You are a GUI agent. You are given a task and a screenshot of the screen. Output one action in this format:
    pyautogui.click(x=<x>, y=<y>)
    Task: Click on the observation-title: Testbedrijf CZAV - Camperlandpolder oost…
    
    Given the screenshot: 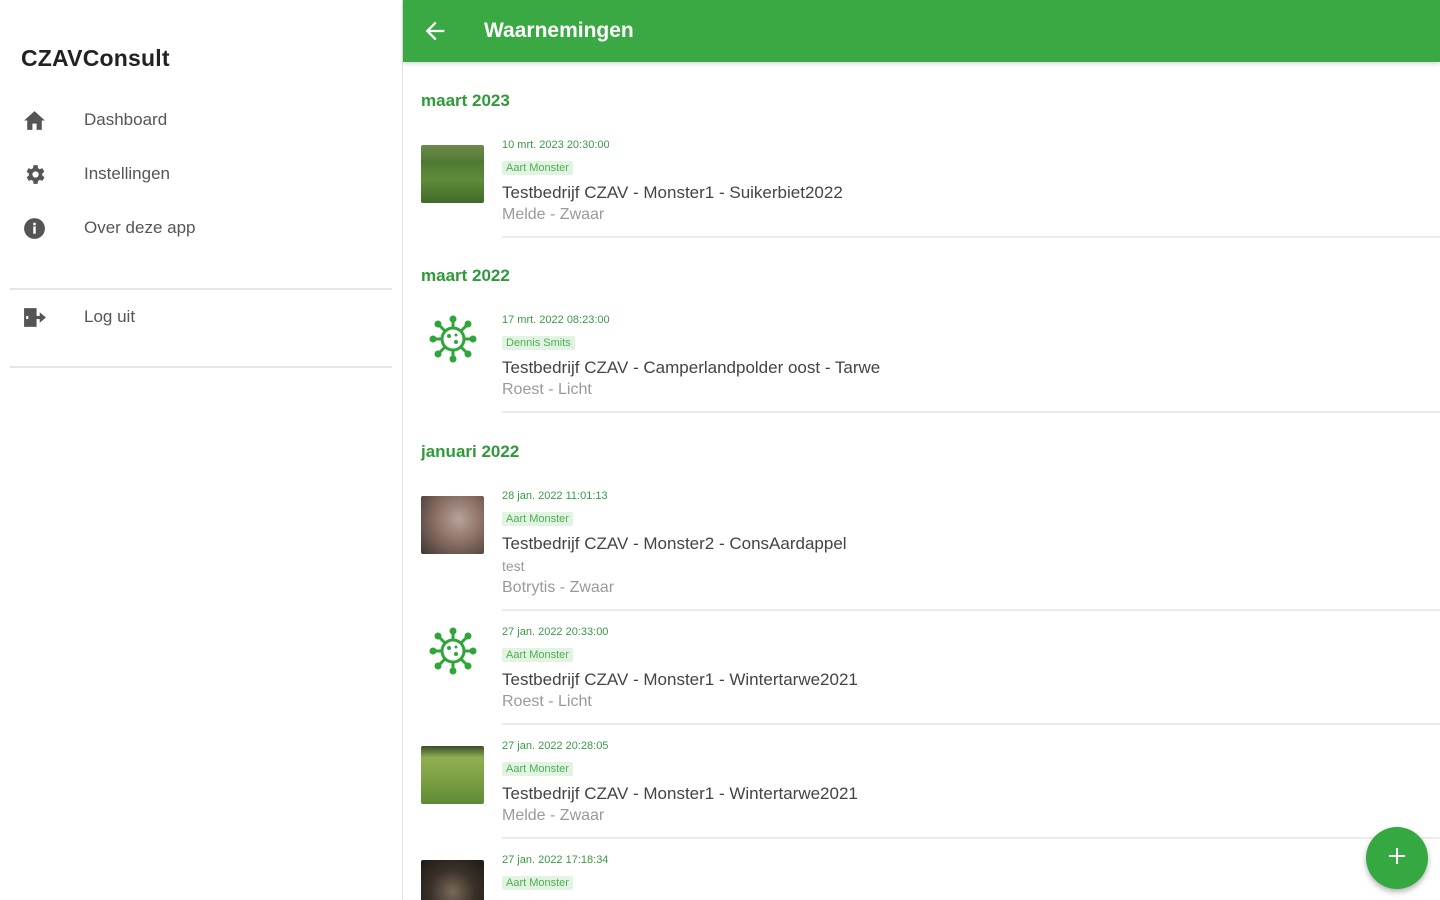 What is the action you would take?
    pyautogui.click(x=691, y=367)
    